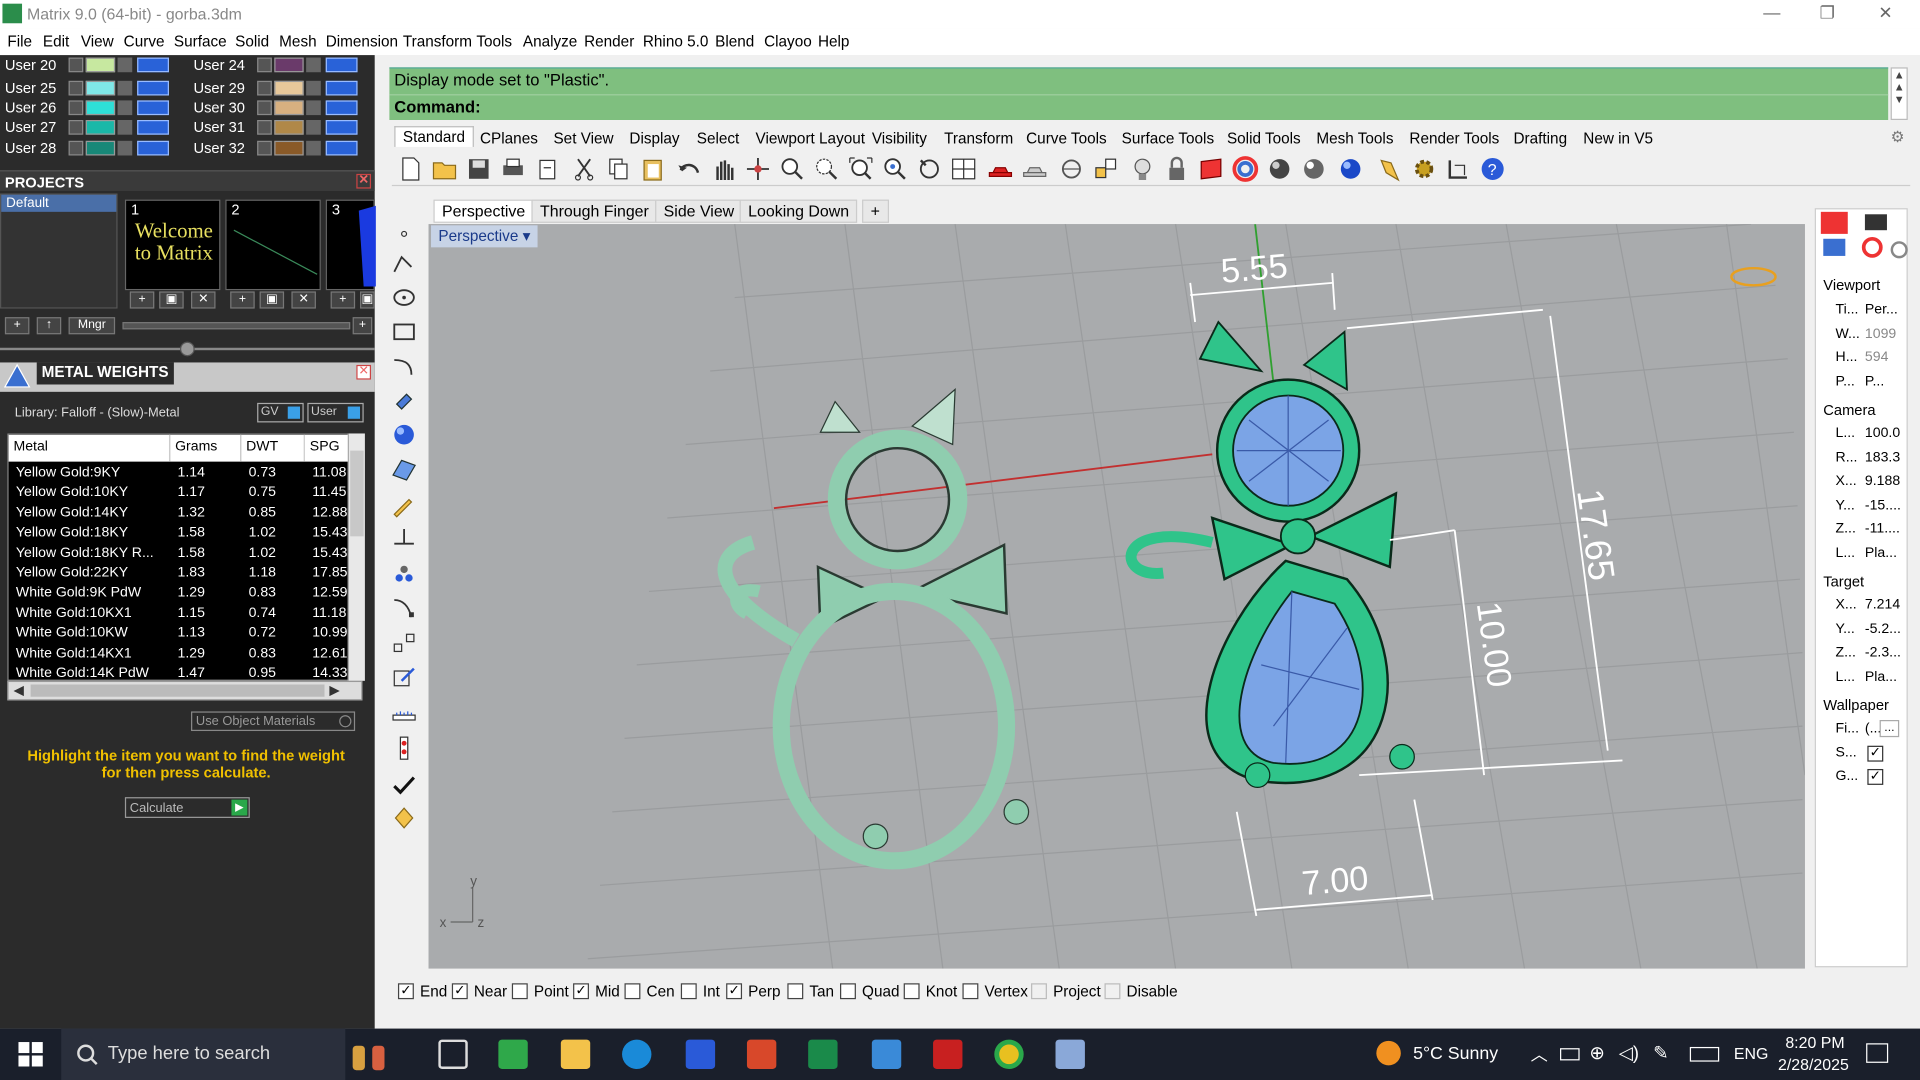  Describe the element at coordinates (185, 534) in the screenshot. I see `table-row: Yellow Gold:18KY 1.58 1.02 15.43` at that location.